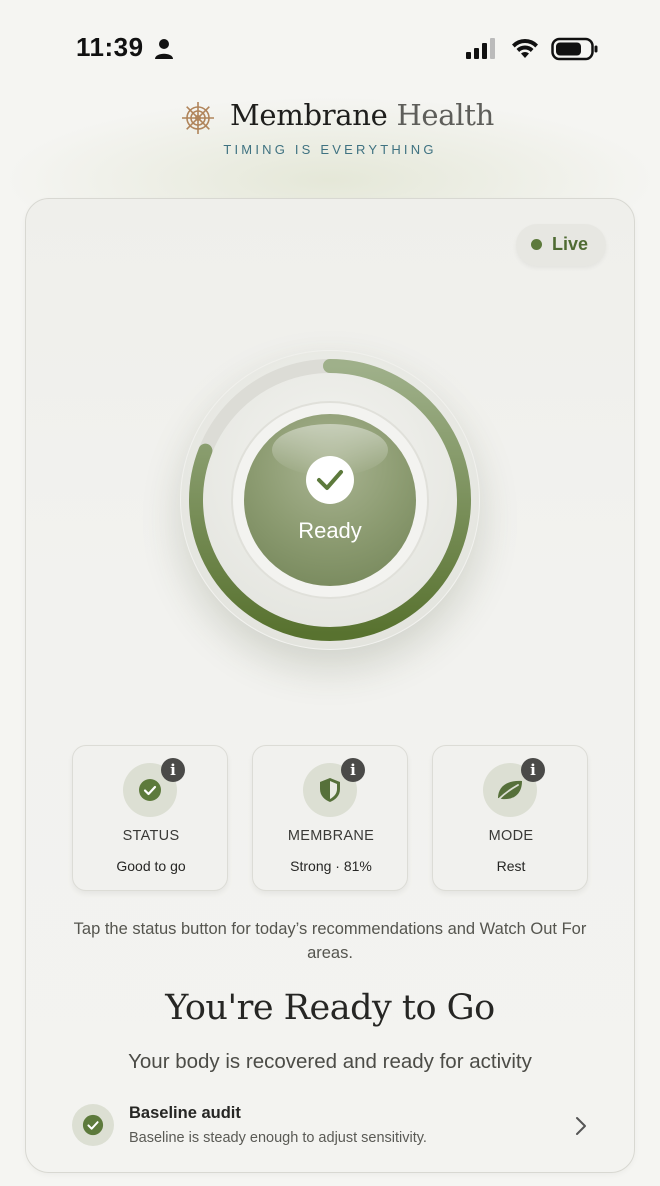  I want to click on status-ring-button, so click(330, 500).